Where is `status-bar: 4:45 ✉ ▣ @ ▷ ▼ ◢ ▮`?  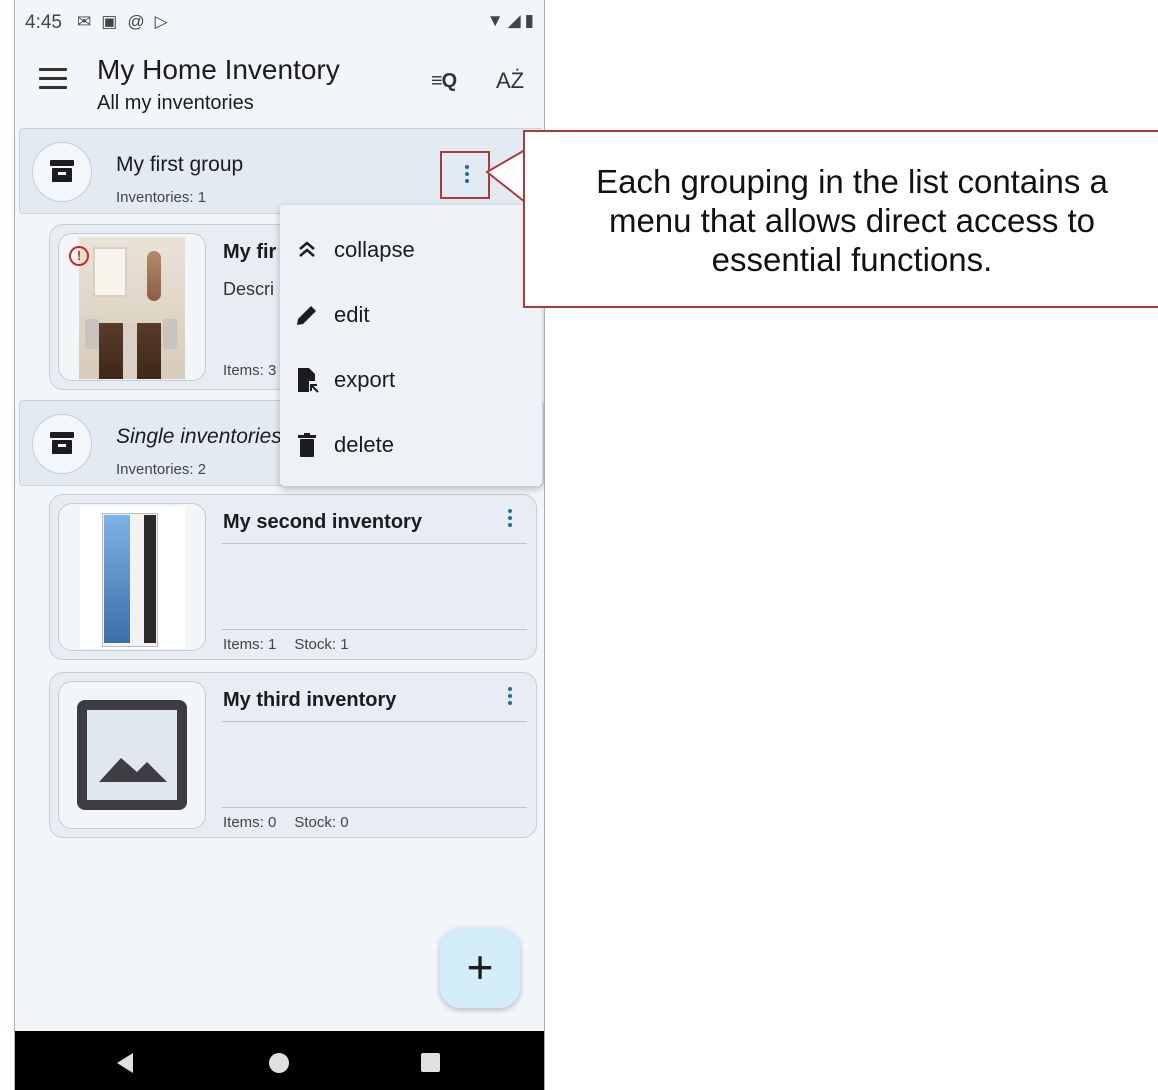
status-bar: 4:45 ✉ ▣ @ ▷ ▼ ◢ ▮ is located at coordinates (279, 22).